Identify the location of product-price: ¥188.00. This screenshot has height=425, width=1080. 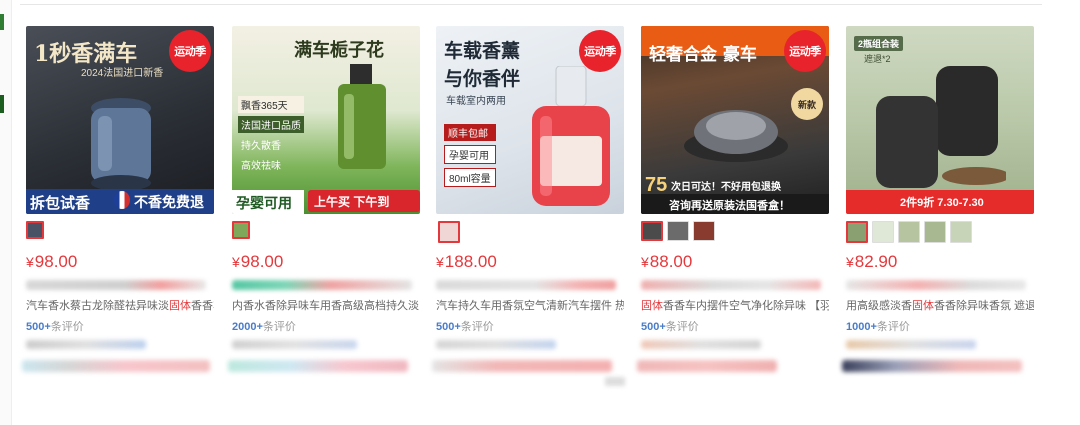
(466, 261).